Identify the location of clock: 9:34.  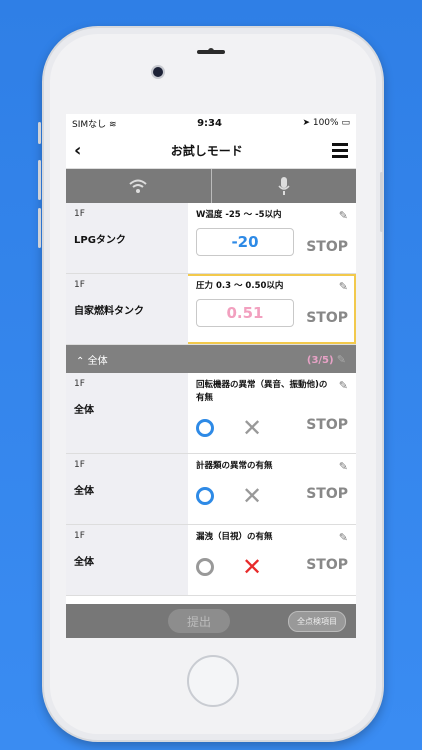
(209, 123).